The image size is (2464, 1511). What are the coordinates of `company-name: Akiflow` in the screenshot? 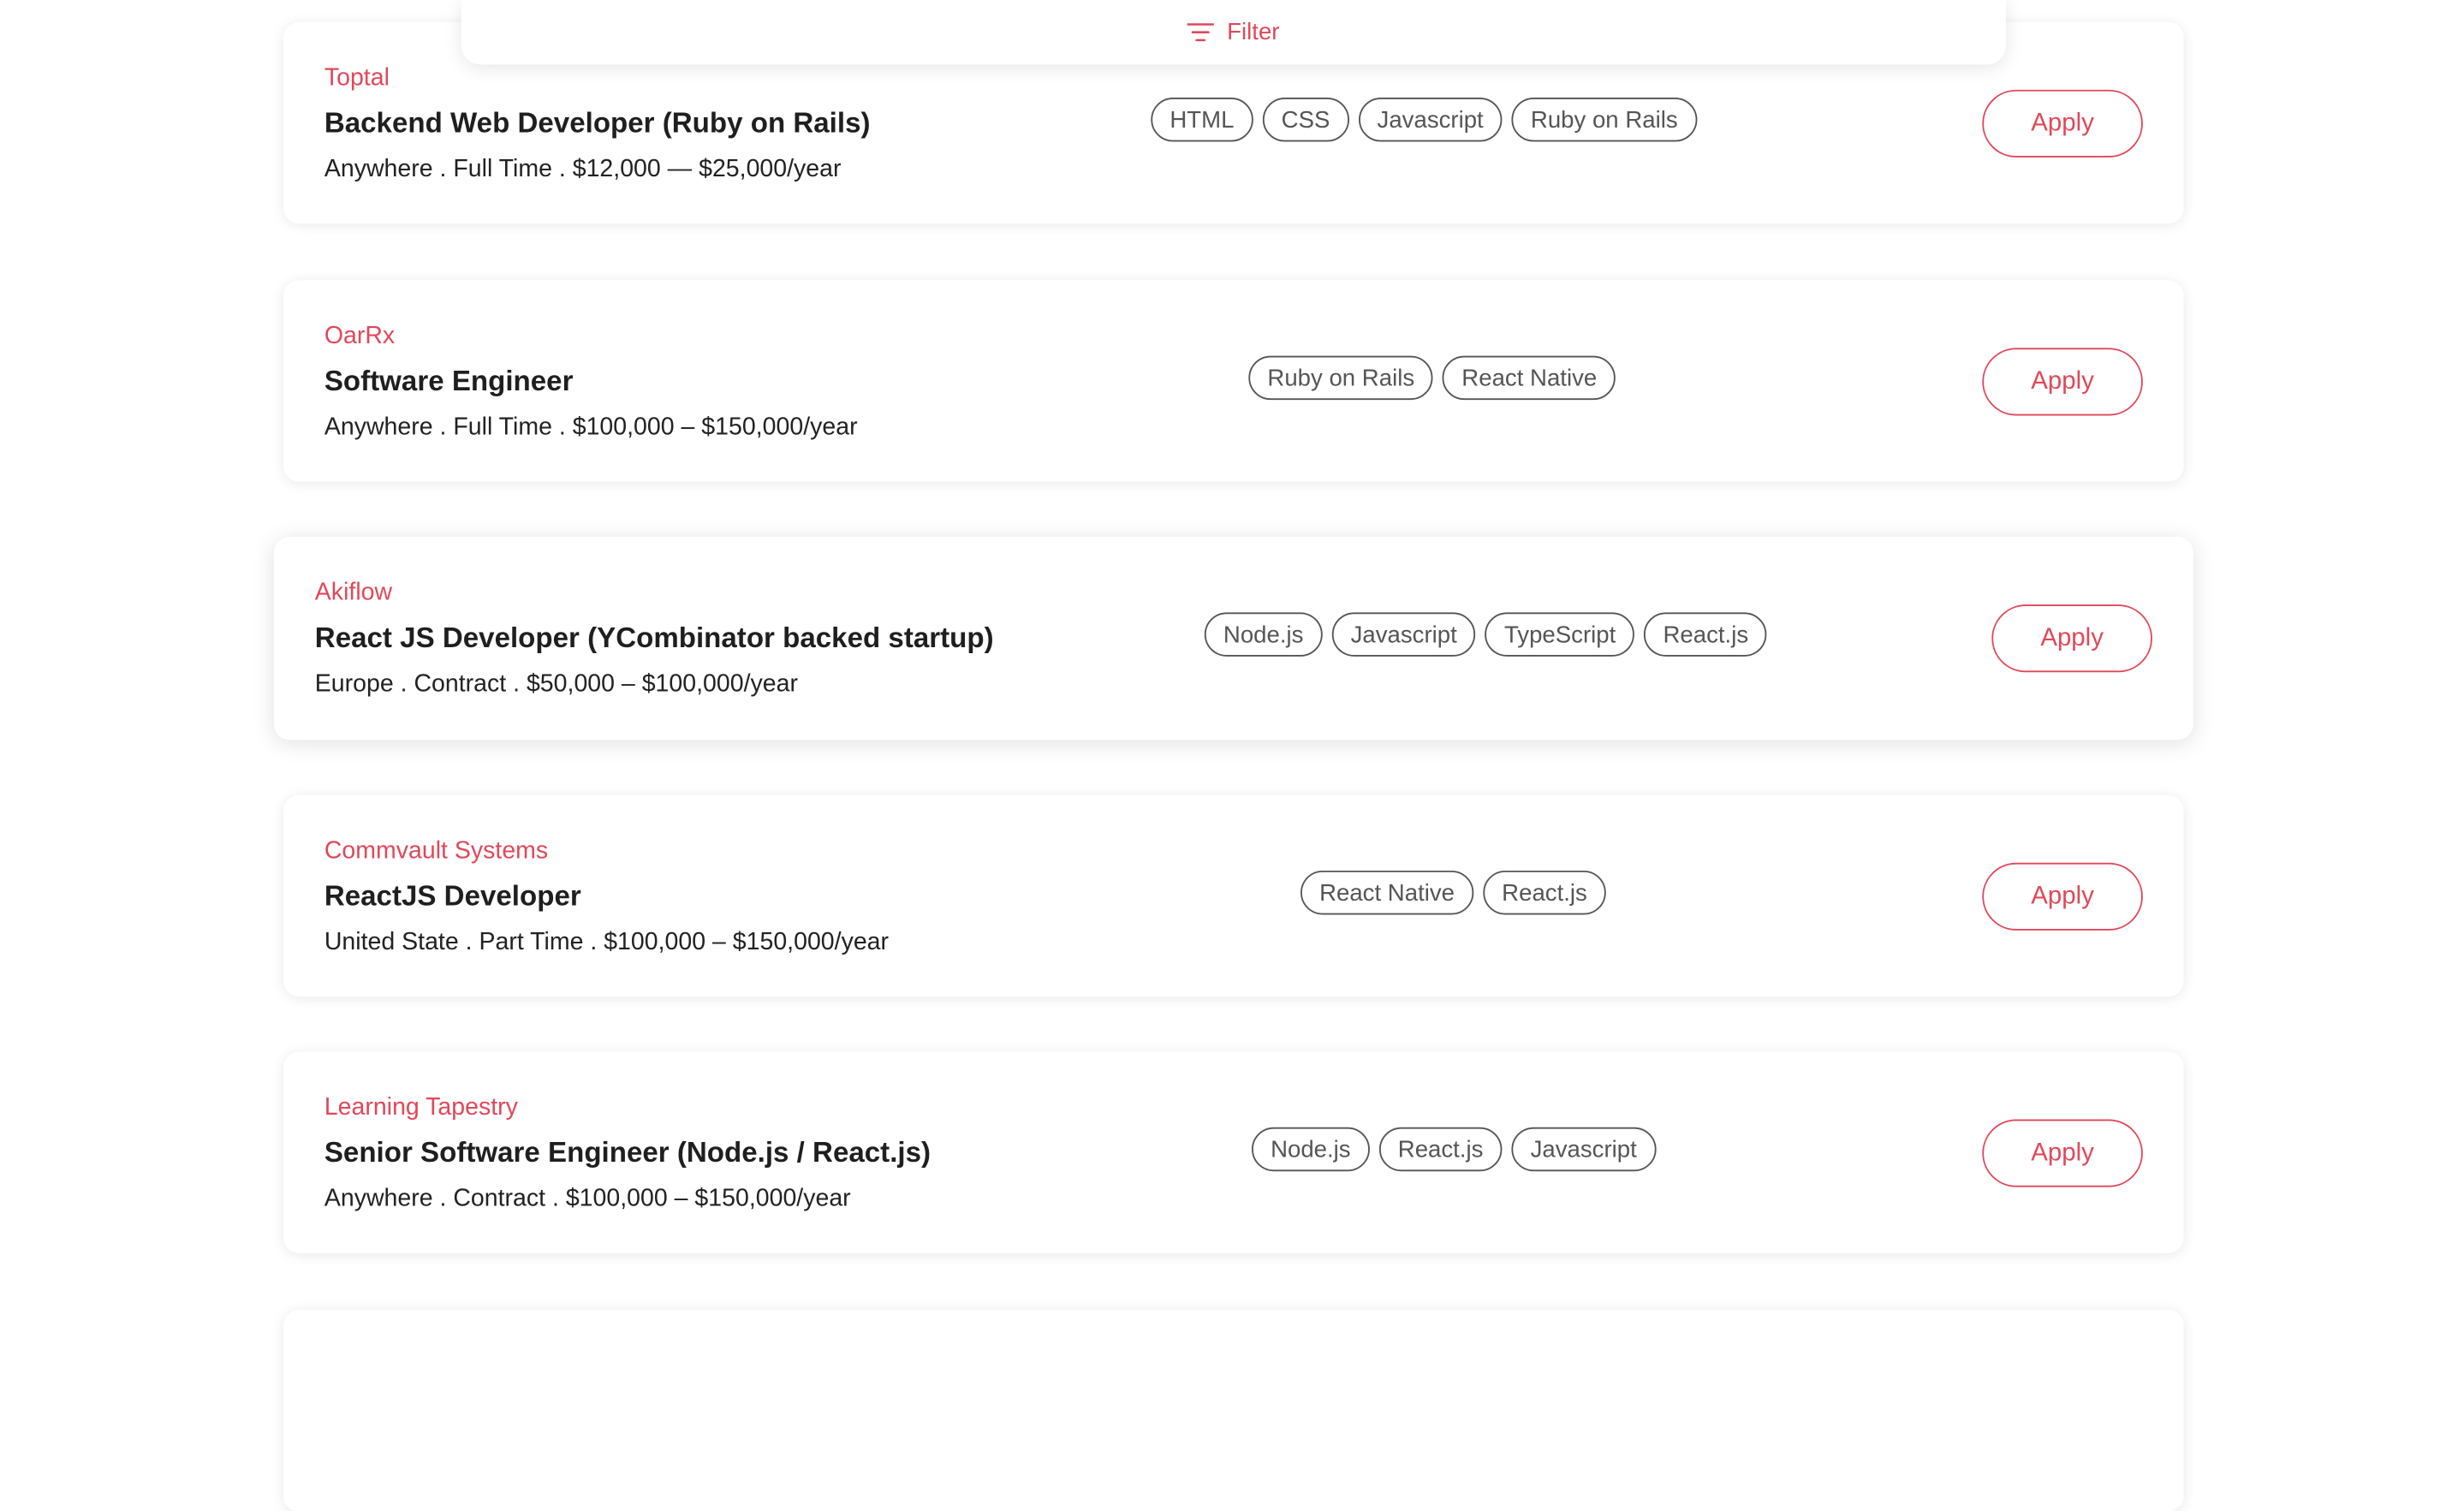 It's located at (353, 594).